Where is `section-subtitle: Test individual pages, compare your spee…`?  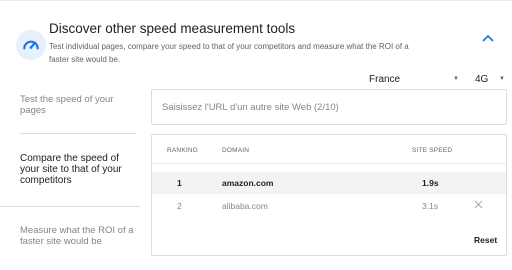 section-subtitle: Test individual pages, compare your spee… is located at coordinates (229, 53).